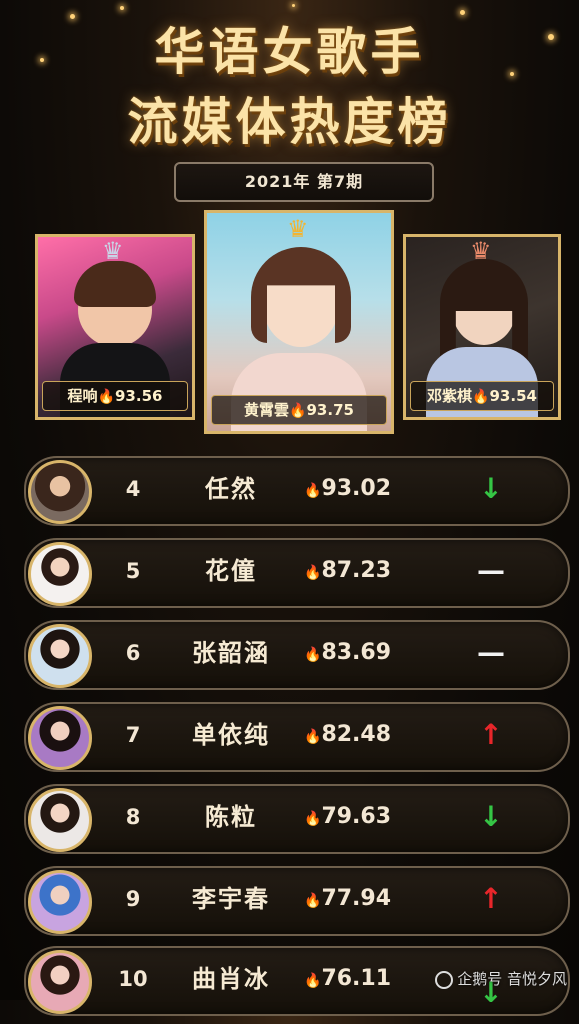  I want to click on ranking-row: 8 陈粒 🔥79.63 ↓, so click(297, 819).